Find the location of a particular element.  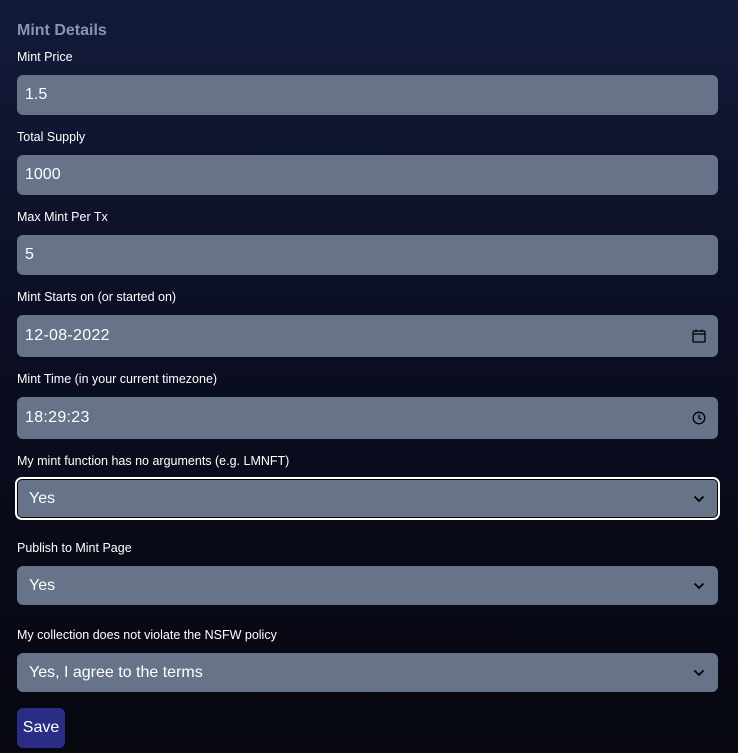

no-arguments-value: Yes is located at coordinates (42, 498).